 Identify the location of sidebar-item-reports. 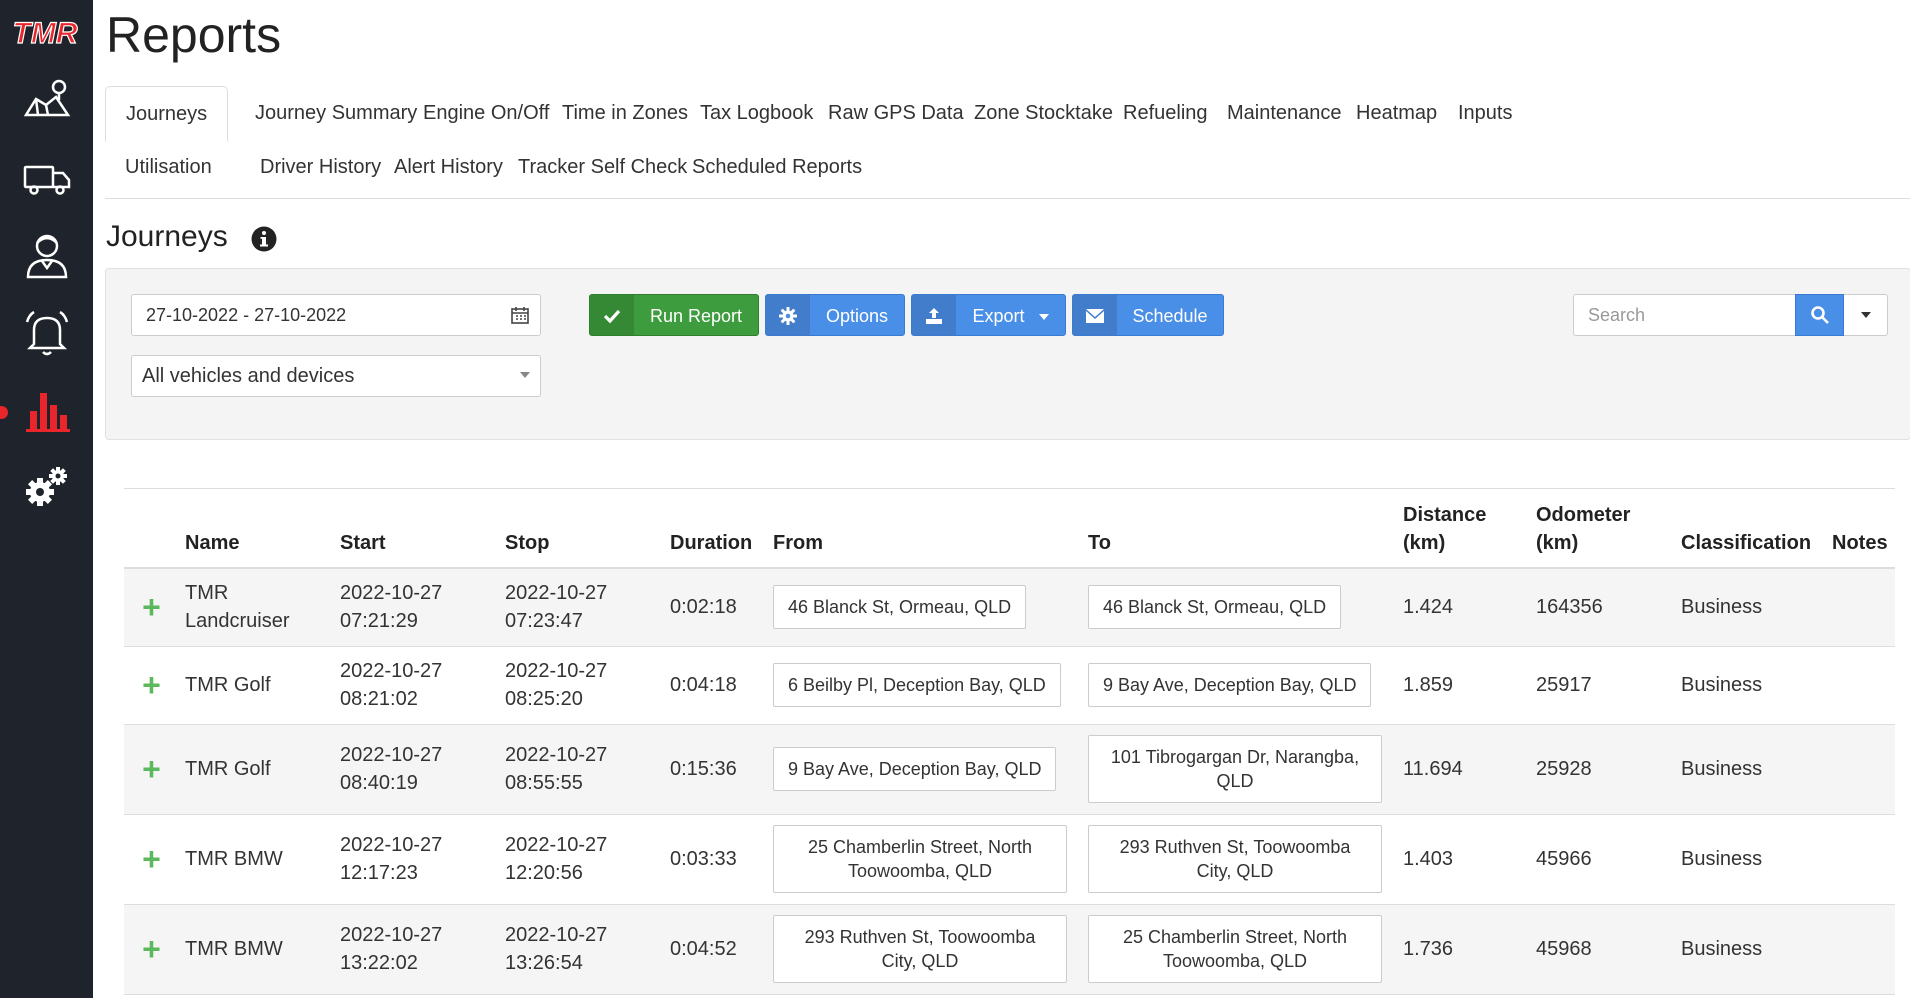
(46, 410).